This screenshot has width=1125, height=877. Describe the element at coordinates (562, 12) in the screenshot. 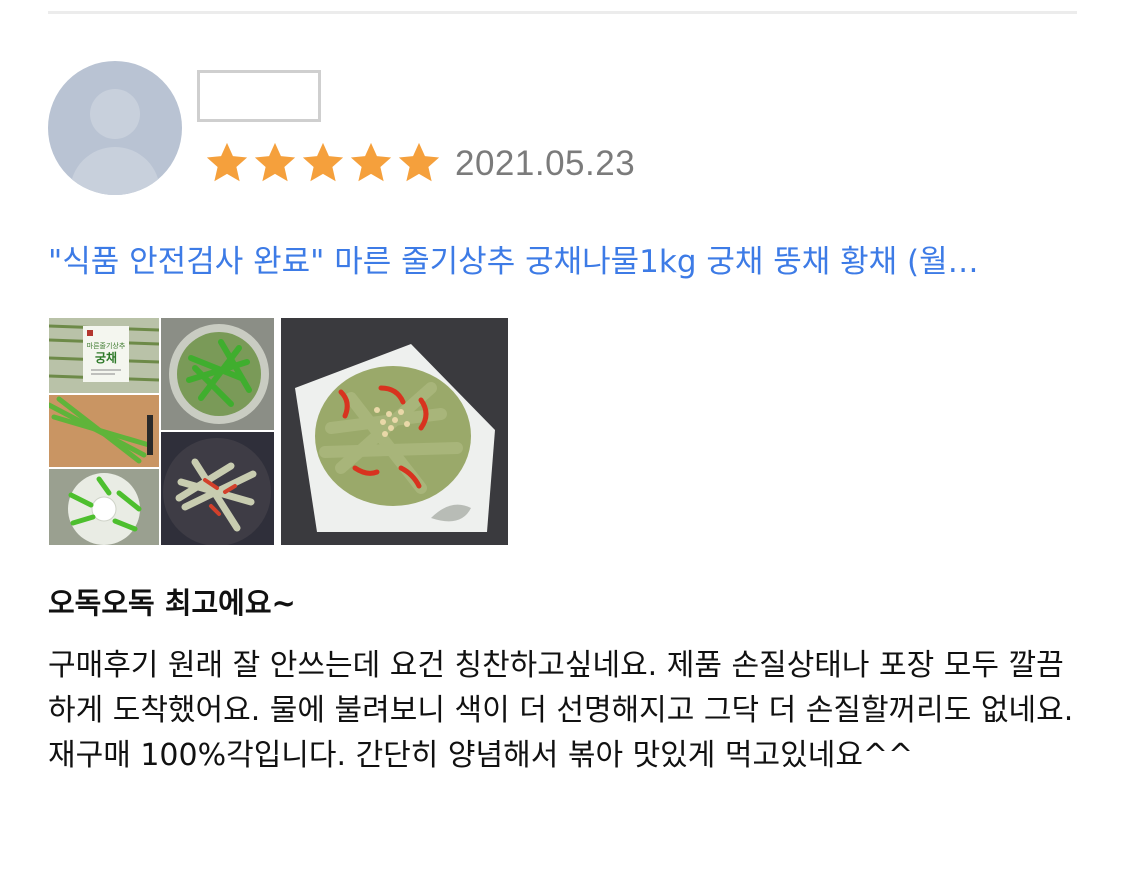

I see `top-divider` at that location.